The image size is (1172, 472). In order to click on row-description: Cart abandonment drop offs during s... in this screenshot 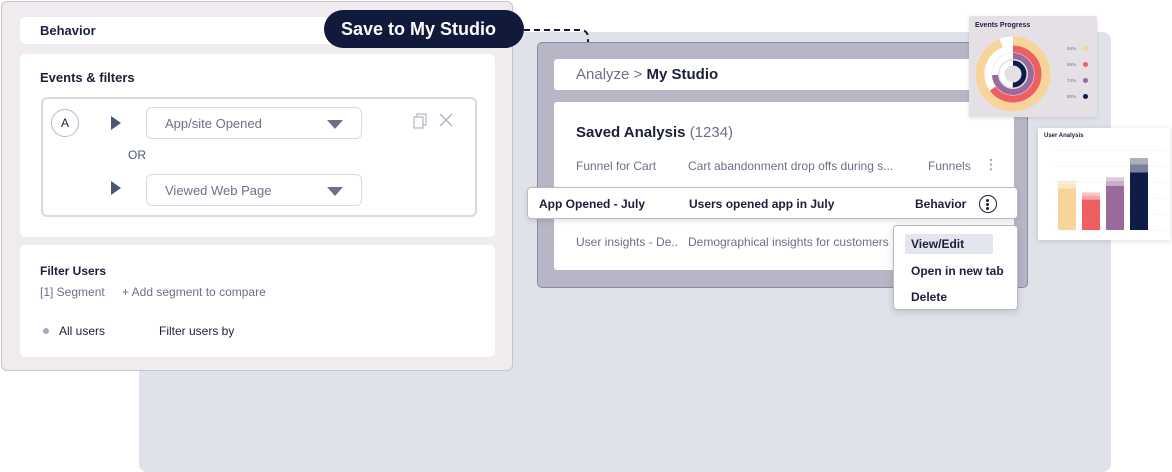, I will do `click(791, 166)`.